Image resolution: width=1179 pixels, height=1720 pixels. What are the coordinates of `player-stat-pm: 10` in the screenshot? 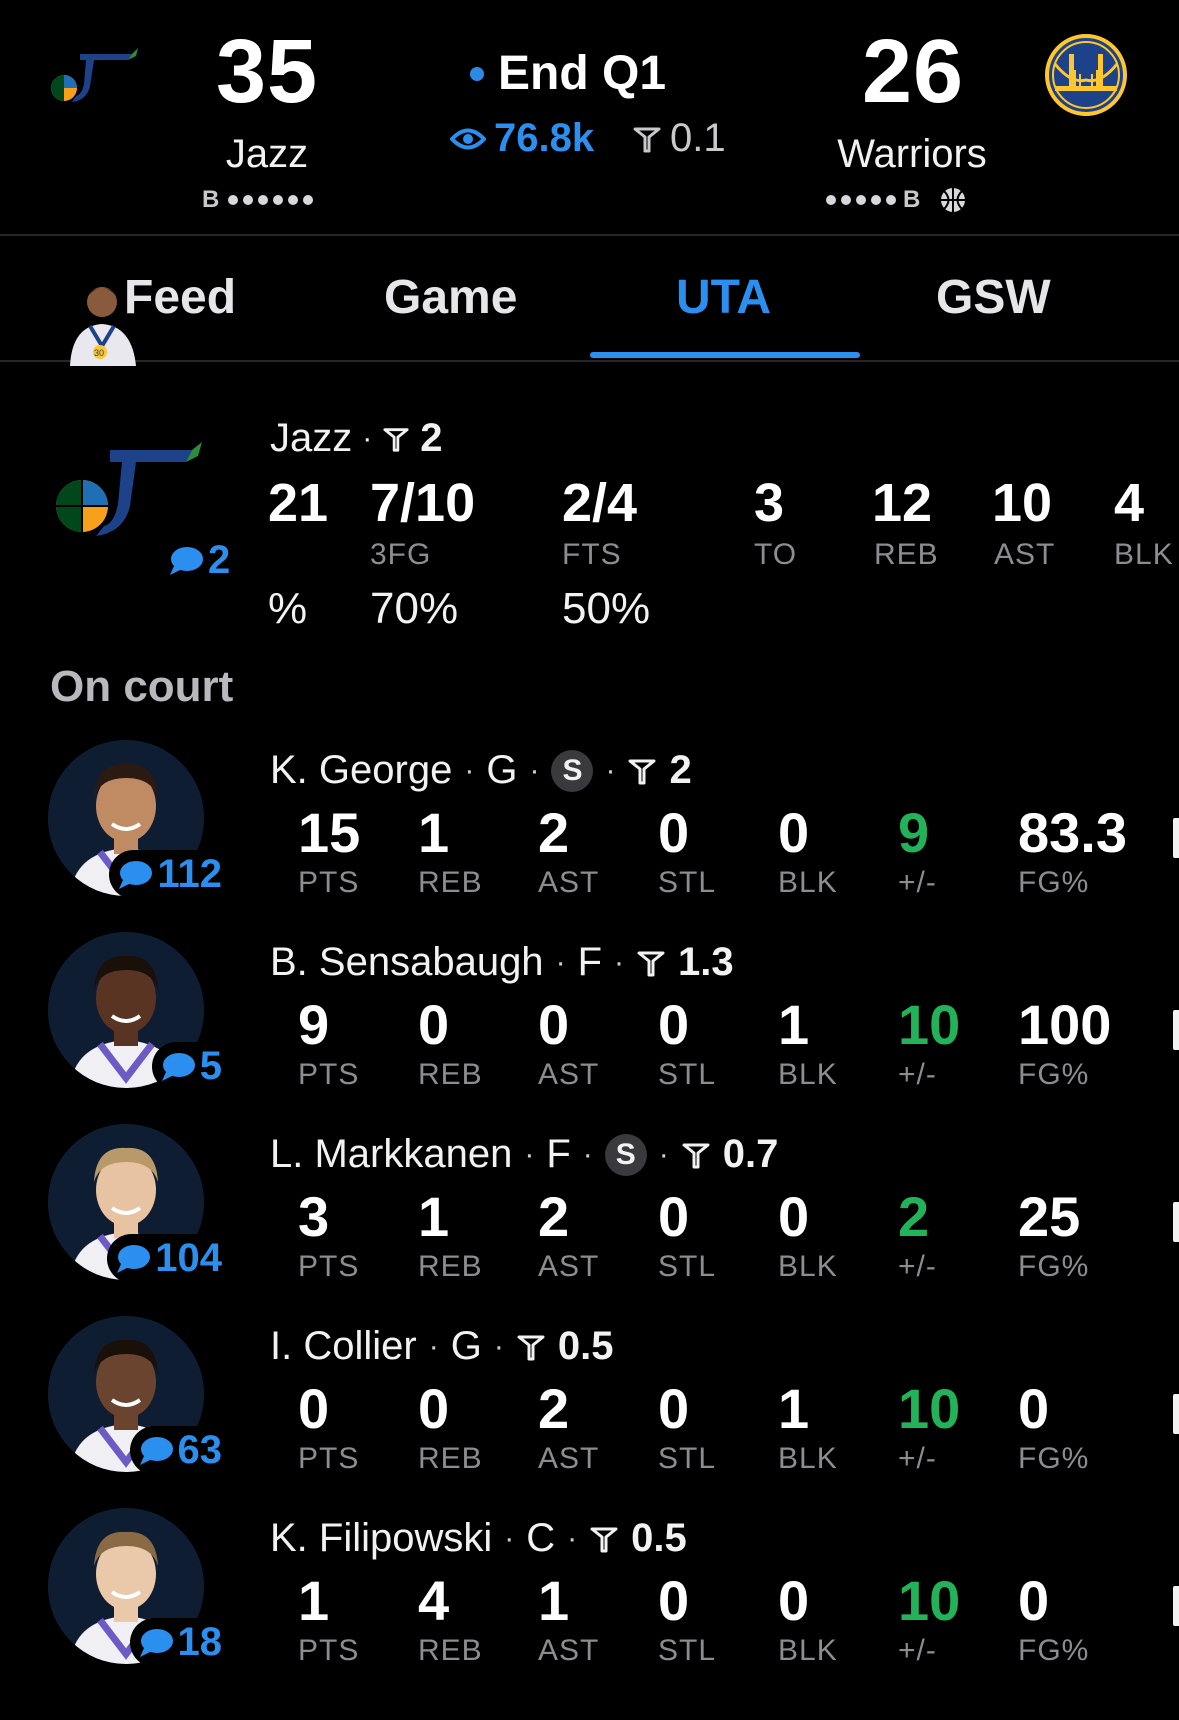 It's located at (929, 1408).